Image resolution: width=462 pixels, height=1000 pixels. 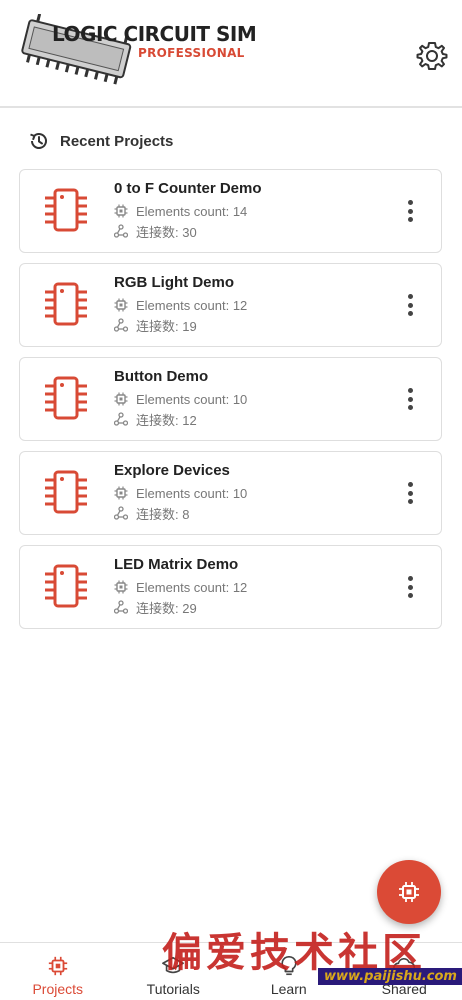 I want to click on project-name: RGB Light Demo, so click(x=174, y=282).